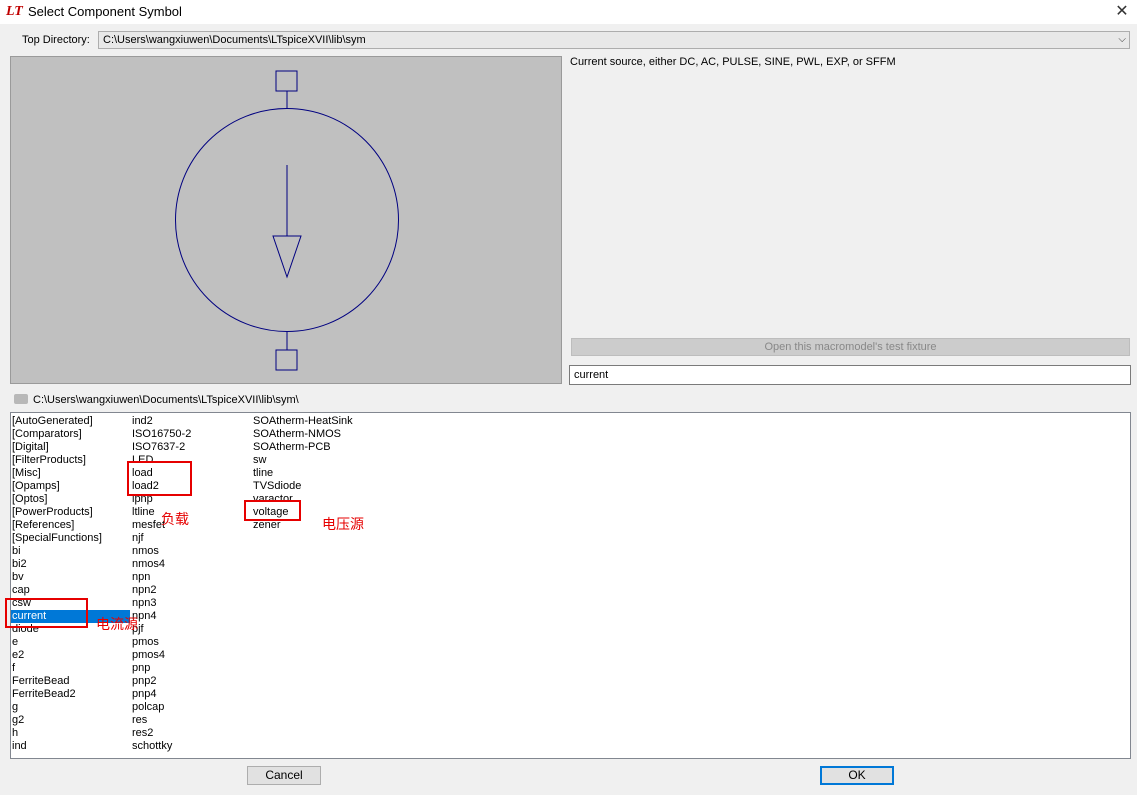 The width and height of the screenshot is (1137, 795). Describe the element at coordinates (70, 694) in the screenshot. I see `list-item: FerriteBead2` at that location.